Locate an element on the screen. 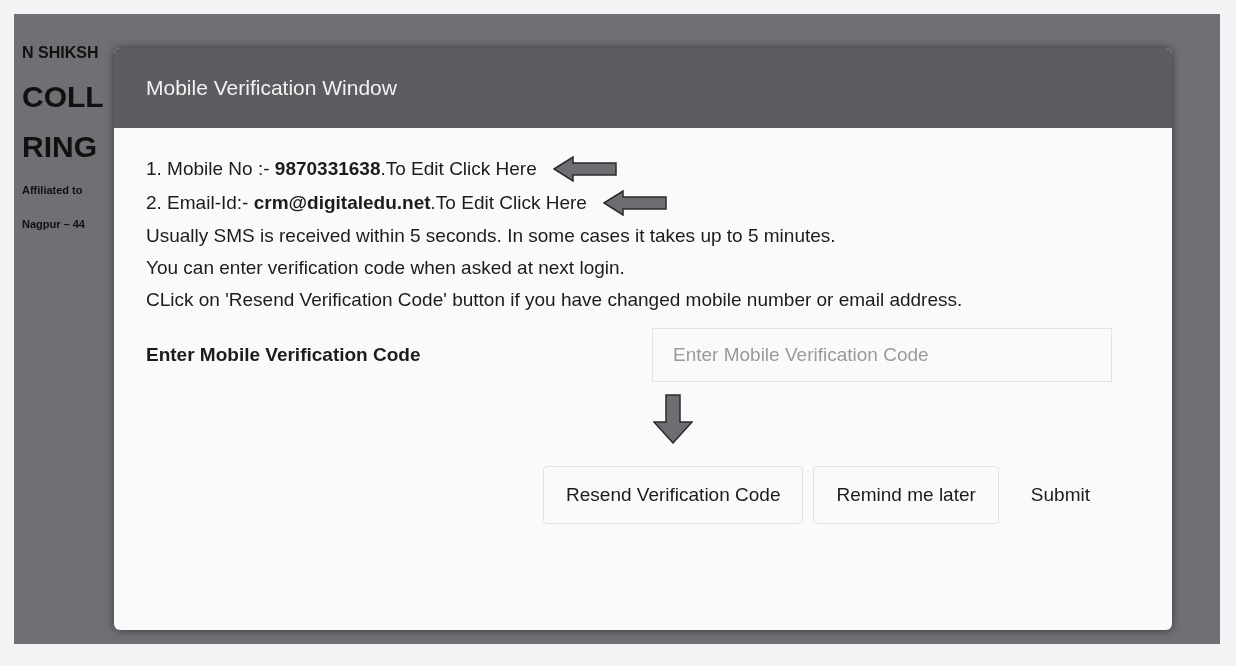  dialog-button: Resend Verification Code is located at coordinates (673, 495).